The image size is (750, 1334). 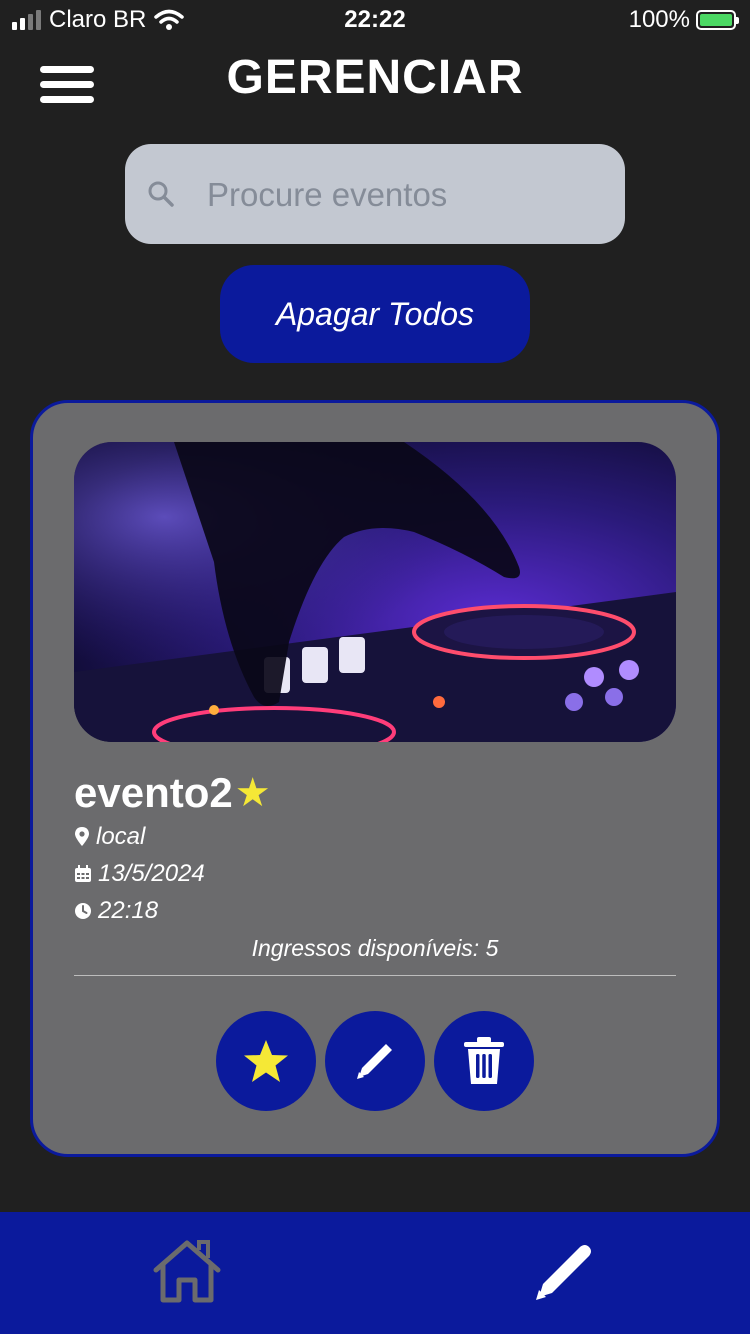 I want to click on home-icon, so click(x=187, y=1271).